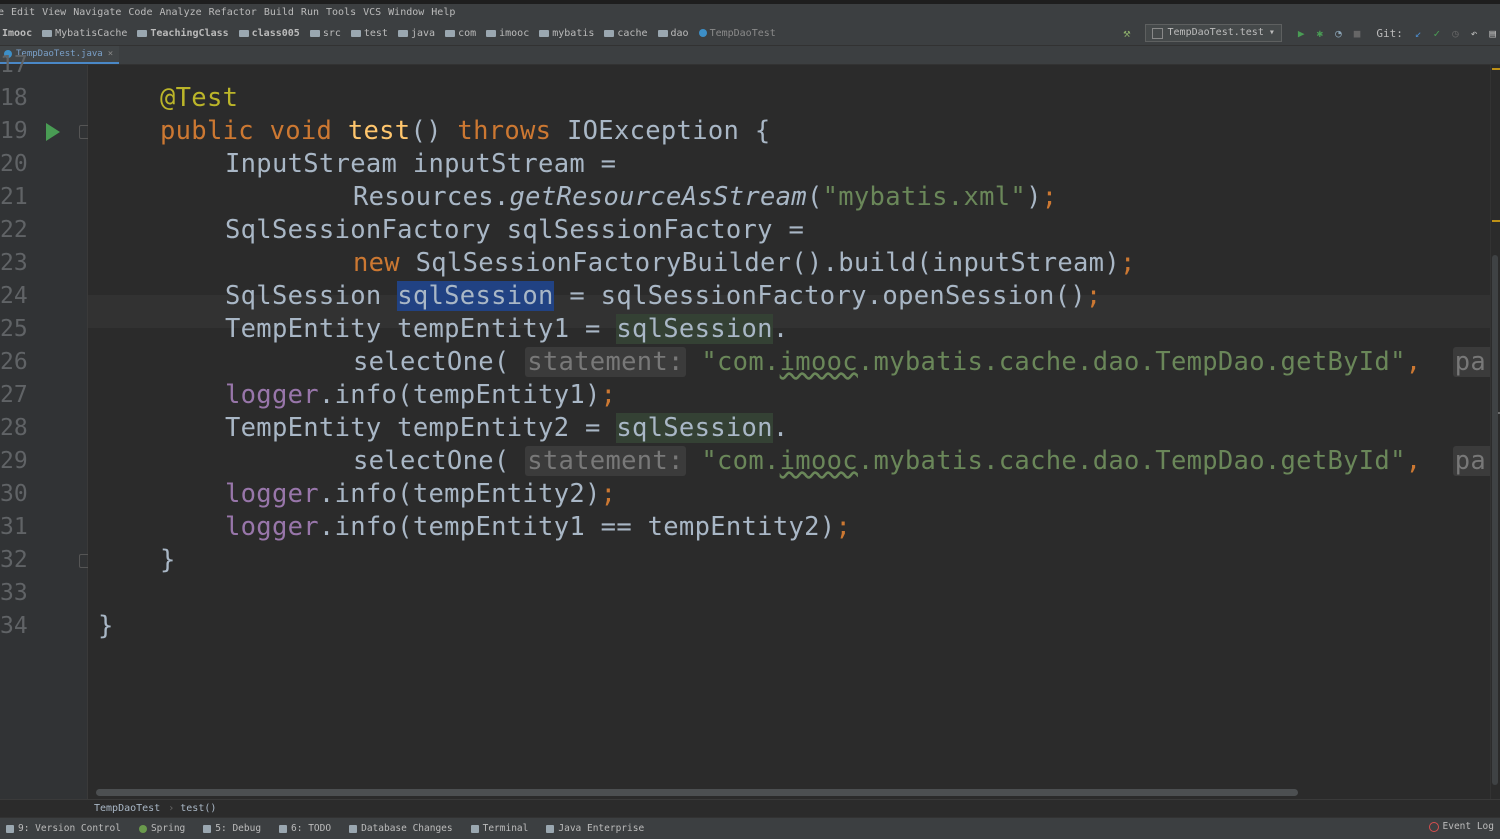 The height and width of the screenshot is (839, 1500). I want to click on run-config-icon, so click(1157, 33).